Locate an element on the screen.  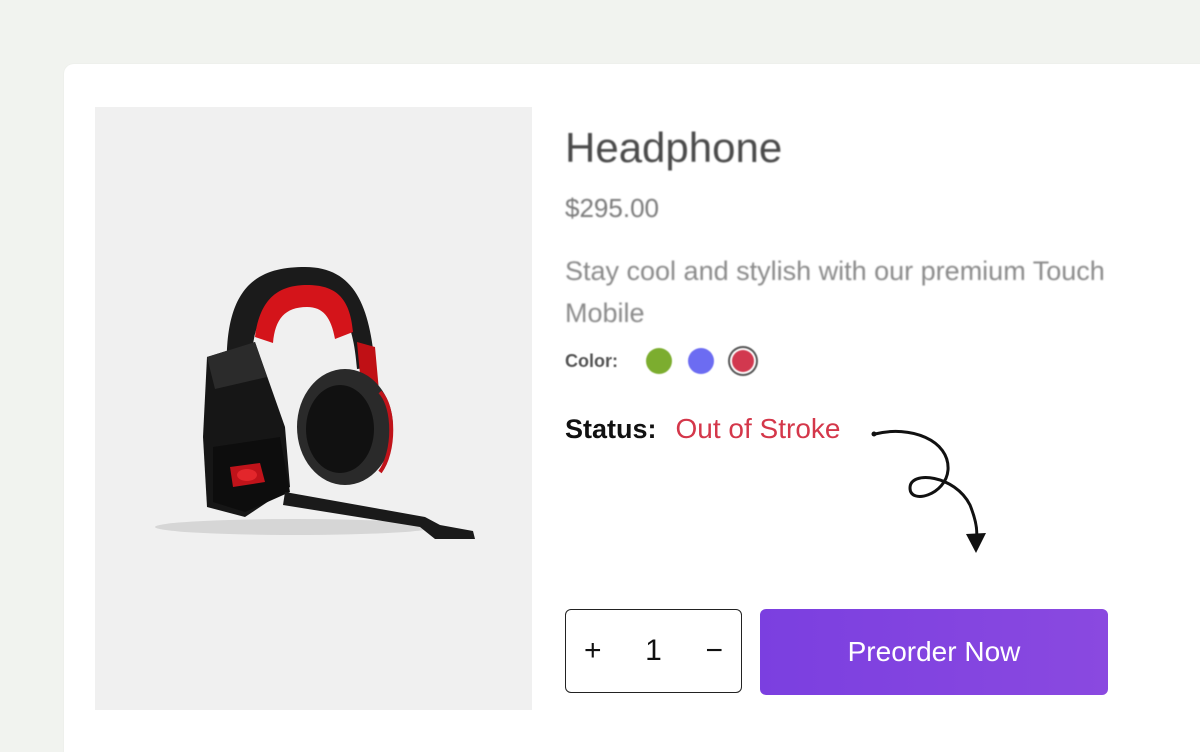
quantity-value: 1 is located at coordinates (653, 651).